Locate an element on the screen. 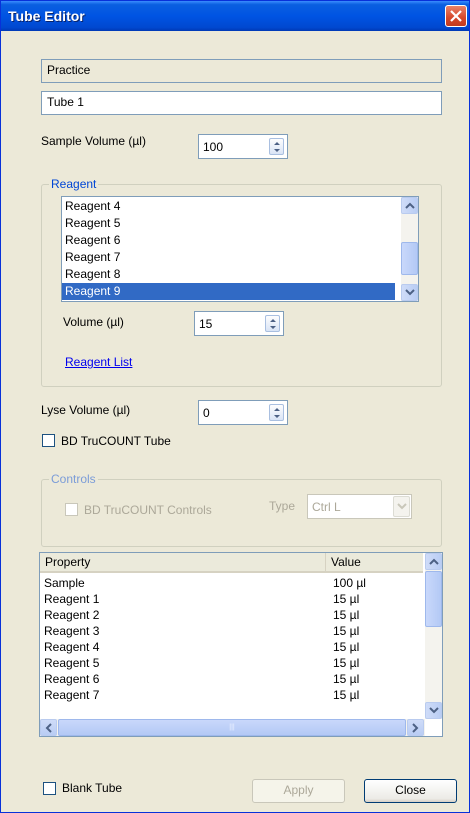  chevron-left-icon is located at coordinates (48, 728).